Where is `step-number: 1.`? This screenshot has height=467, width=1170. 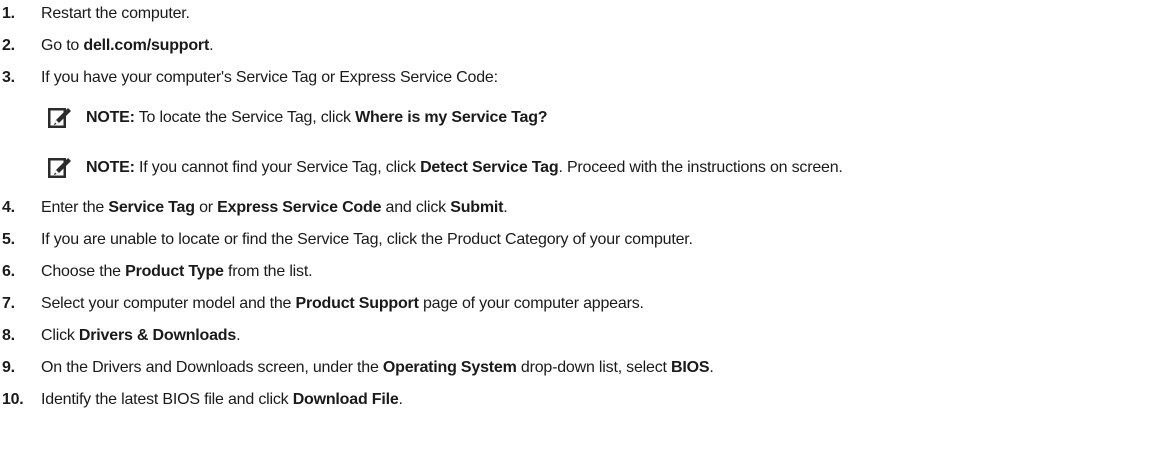
step-number: 1. is located at coordinates (8, 13).